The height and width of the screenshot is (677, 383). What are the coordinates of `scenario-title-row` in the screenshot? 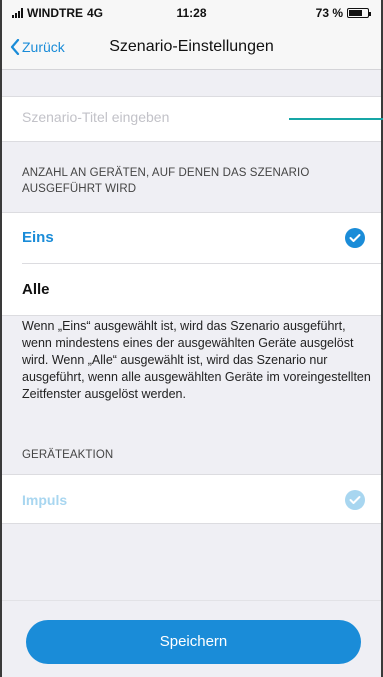 It's located at (192, 119).